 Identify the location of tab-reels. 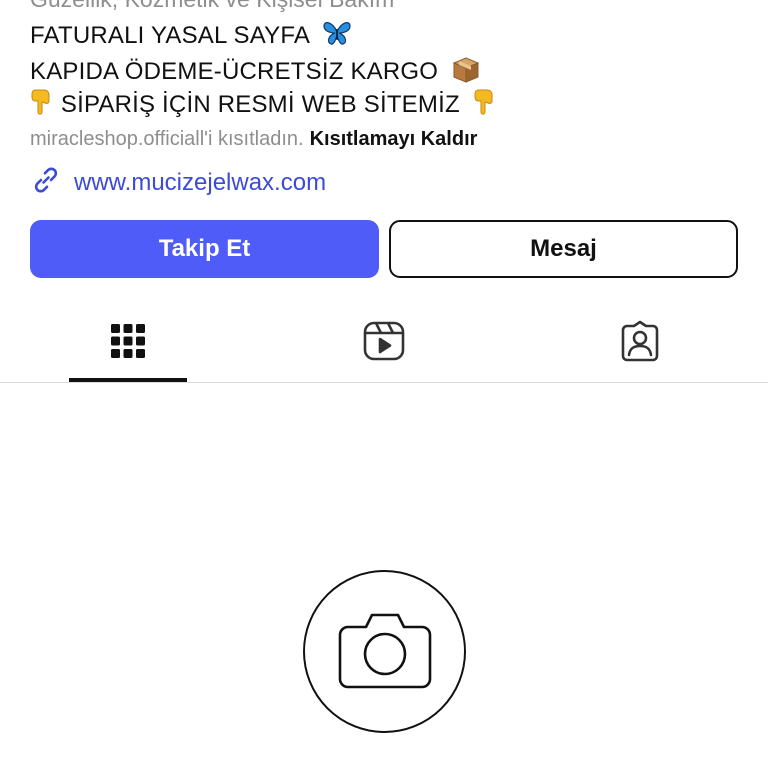
(384, 343).